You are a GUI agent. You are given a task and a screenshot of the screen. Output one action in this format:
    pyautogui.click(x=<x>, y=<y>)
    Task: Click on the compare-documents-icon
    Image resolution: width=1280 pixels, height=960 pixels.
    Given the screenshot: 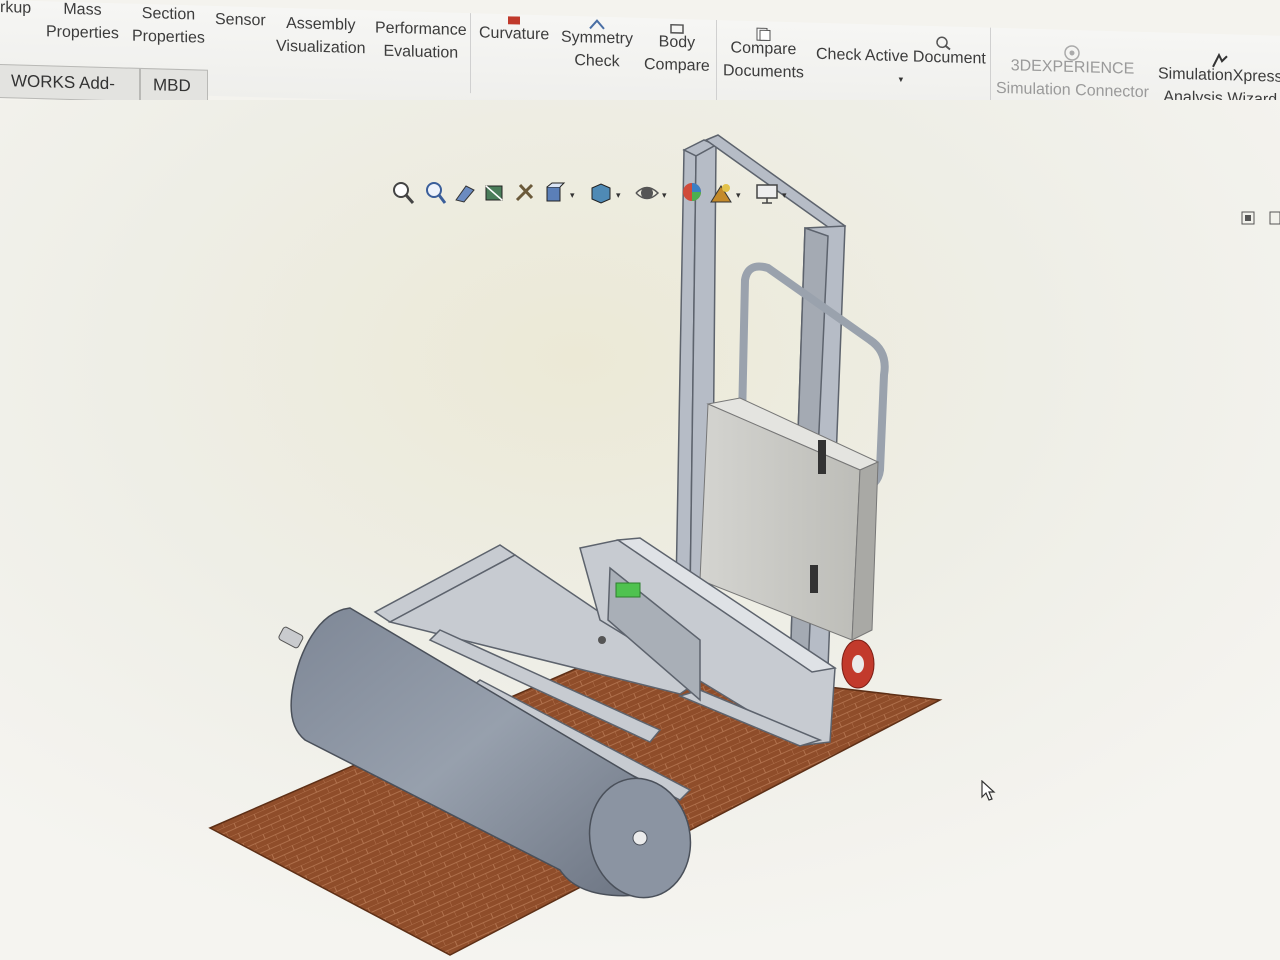 What is the action you would take?
    pyautogui.click(x=763, y=36)
    